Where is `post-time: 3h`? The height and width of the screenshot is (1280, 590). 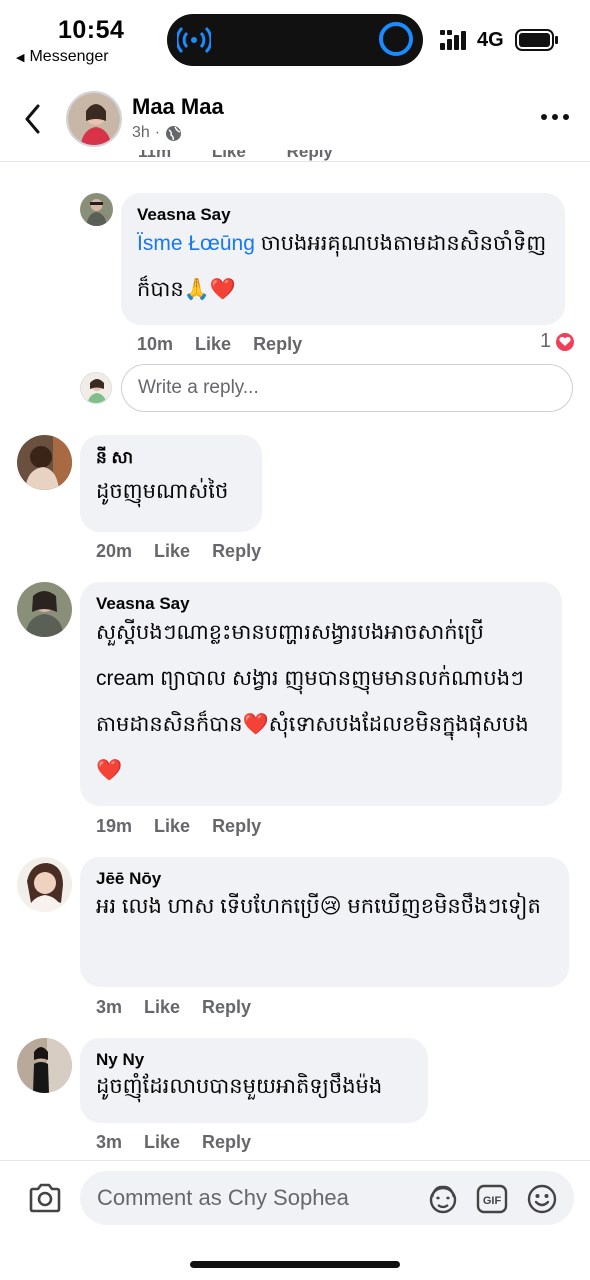 post-time: 3h is located at coordinates (141, 132).